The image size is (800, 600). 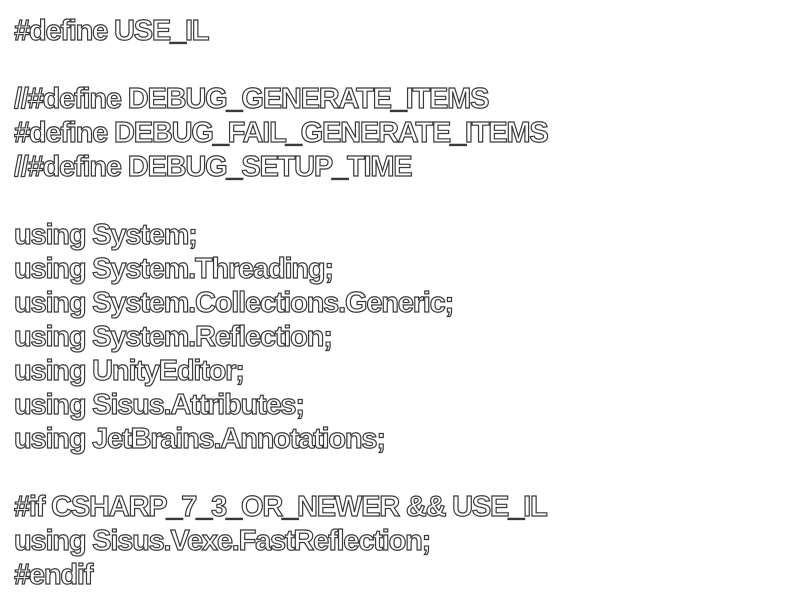 What do you see at coordinates (130, 370) in the screenshot?
I see `code-line-11: using UnityEditor;` at bounding box center [130, 370].